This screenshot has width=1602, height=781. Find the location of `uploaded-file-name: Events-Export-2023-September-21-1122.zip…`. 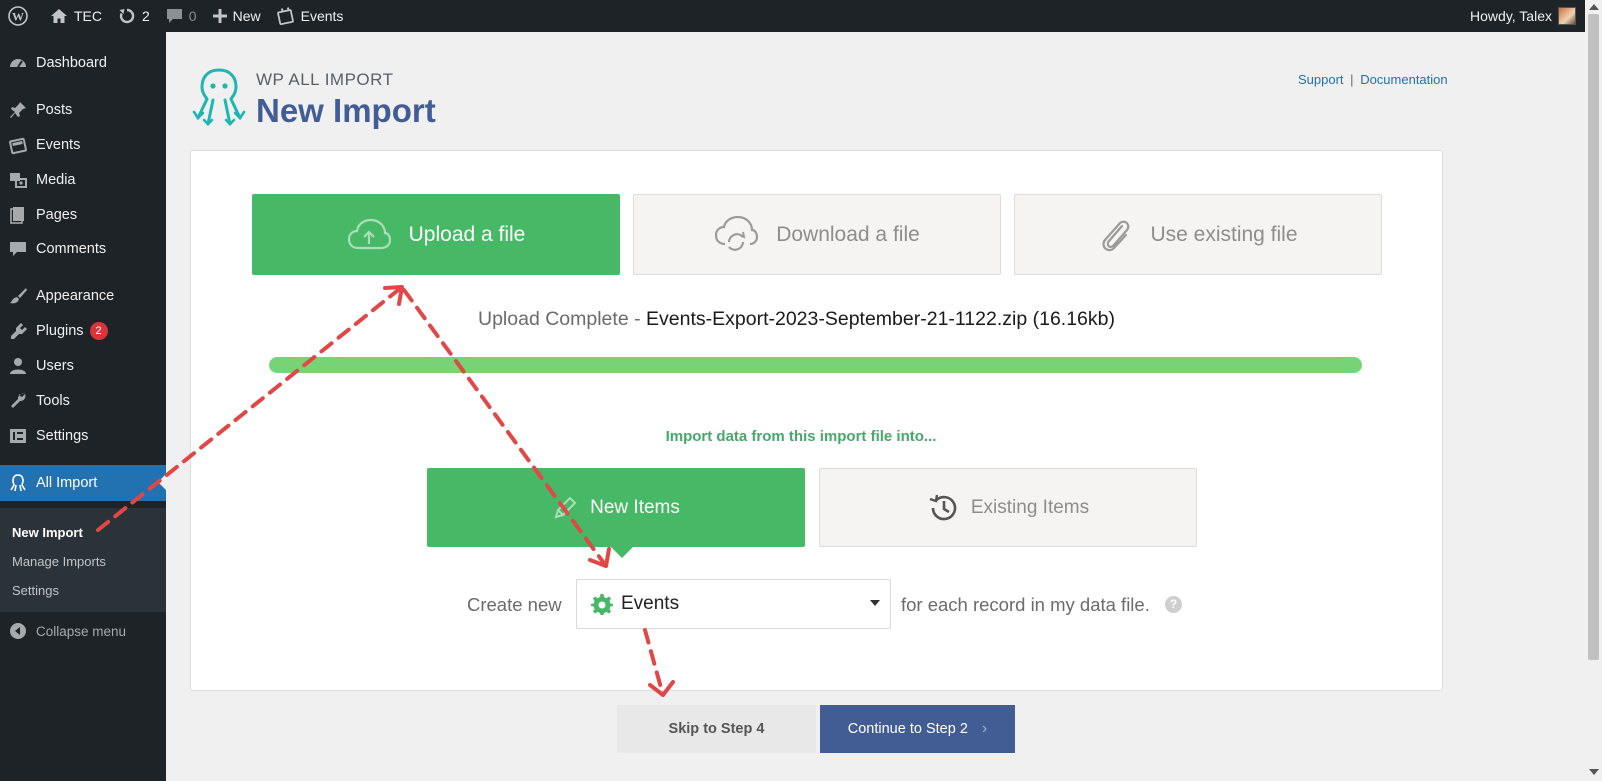

uploaded-file-name: Events-Export-2023-September-21-1122.zip… is located at coordinates (880, 319).